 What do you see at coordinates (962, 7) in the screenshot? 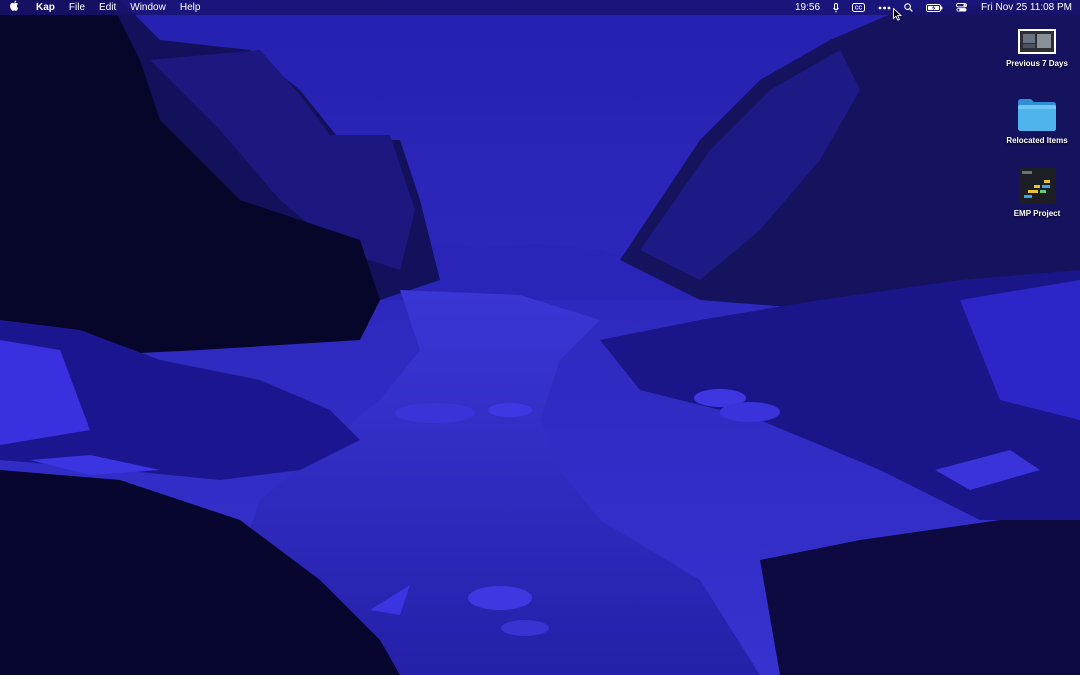
I see `control-center-icon` at bounding box center [962, 7].